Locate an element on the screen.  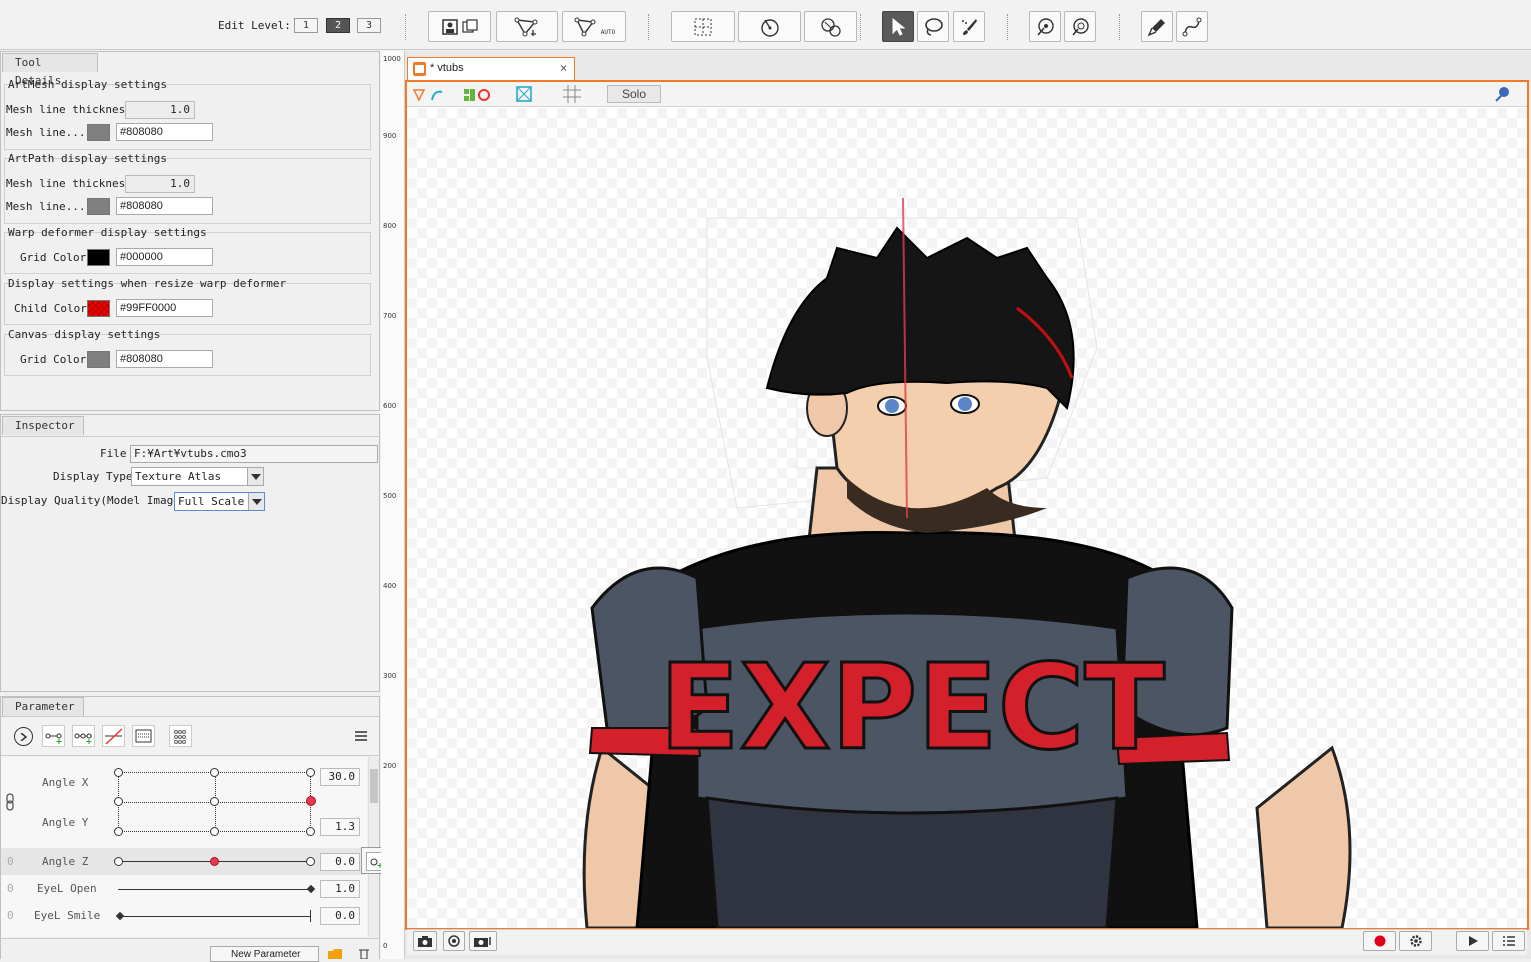
export-capture-button is located at coordinates (483, 941).